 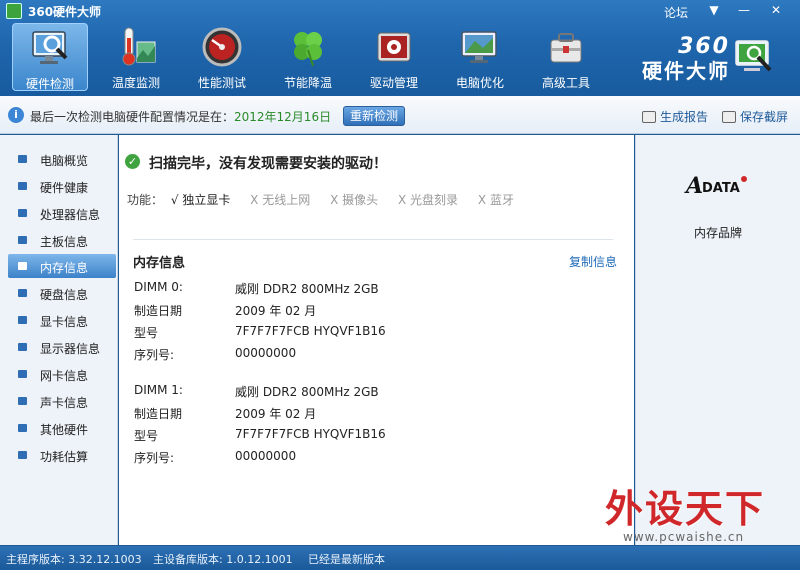 What do you see at coordinates (593, 261) in the screenshot?
I see `copy-info-link: 复制信息` at bounding box center [593, 261].